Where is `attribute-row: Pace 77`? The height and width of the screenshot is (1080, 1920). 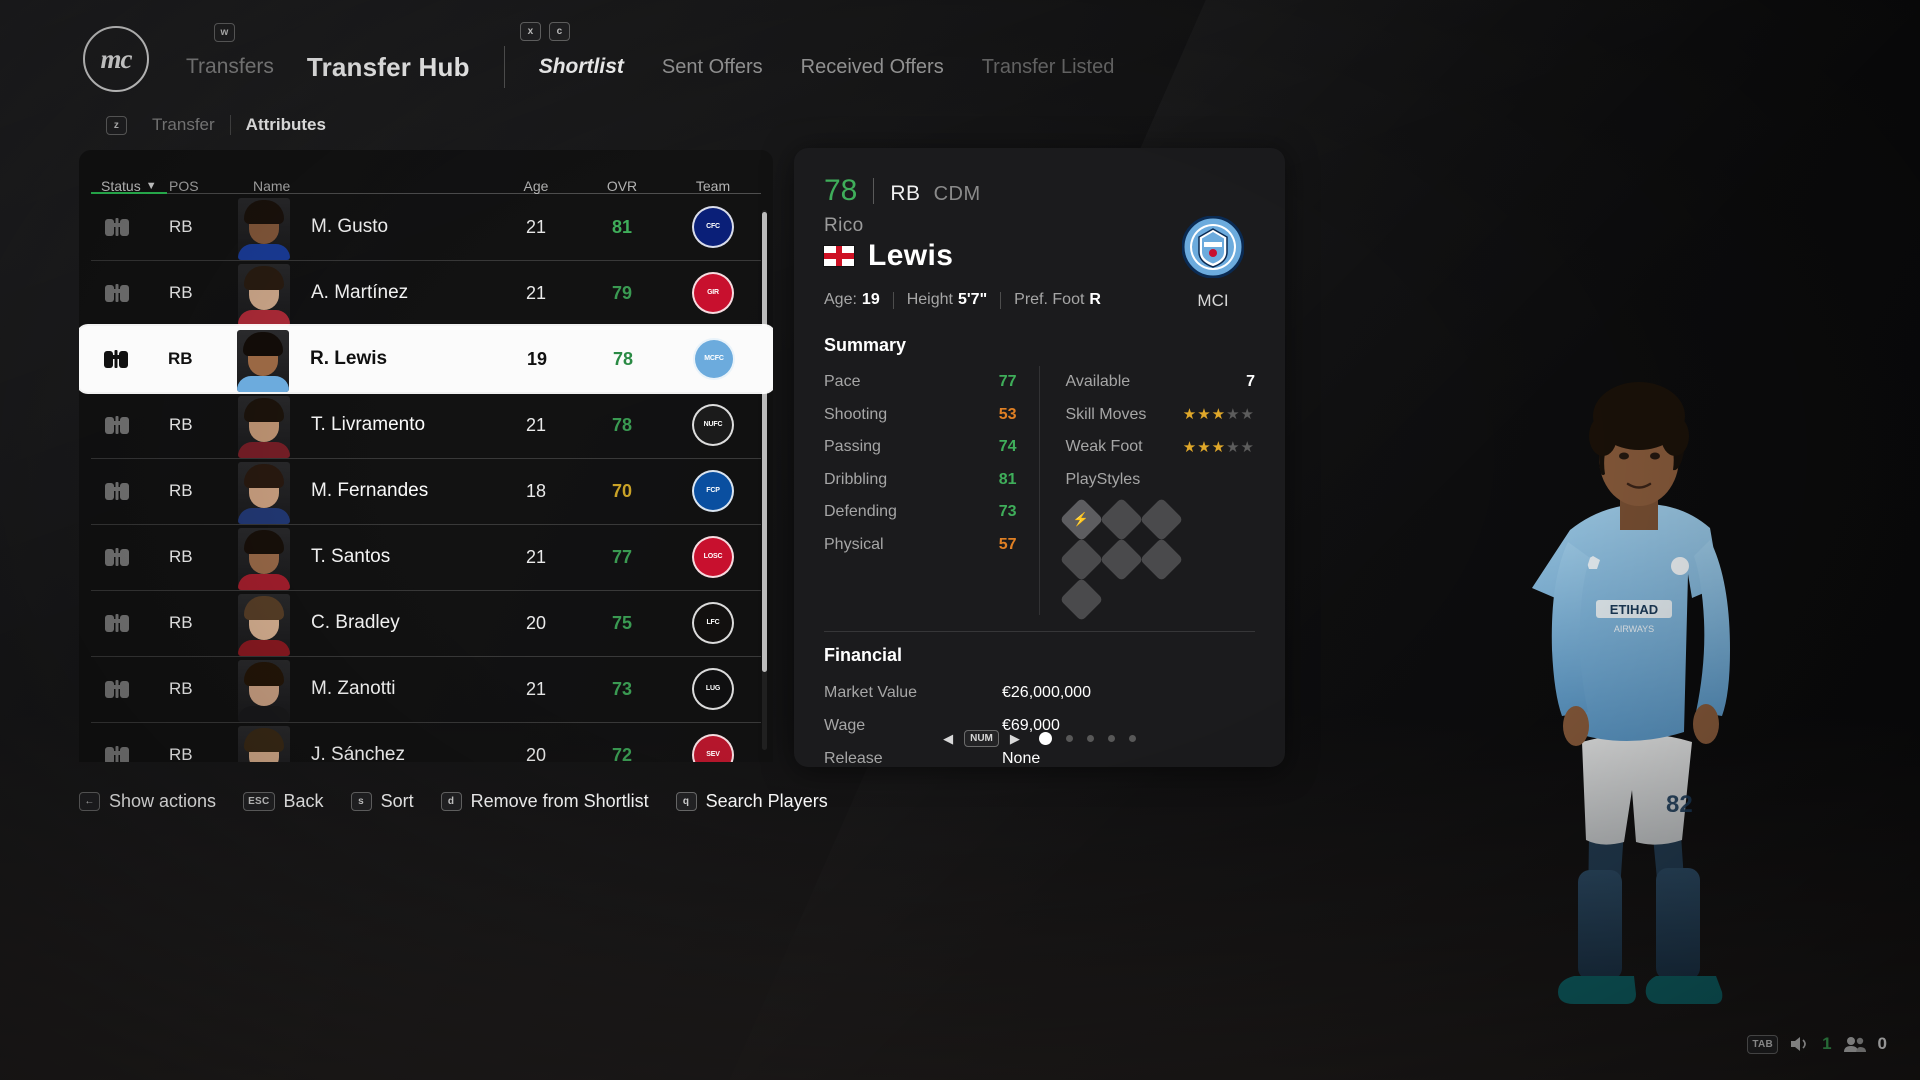
attribute-row: Pace 77 is located at coordinates (920, 382).